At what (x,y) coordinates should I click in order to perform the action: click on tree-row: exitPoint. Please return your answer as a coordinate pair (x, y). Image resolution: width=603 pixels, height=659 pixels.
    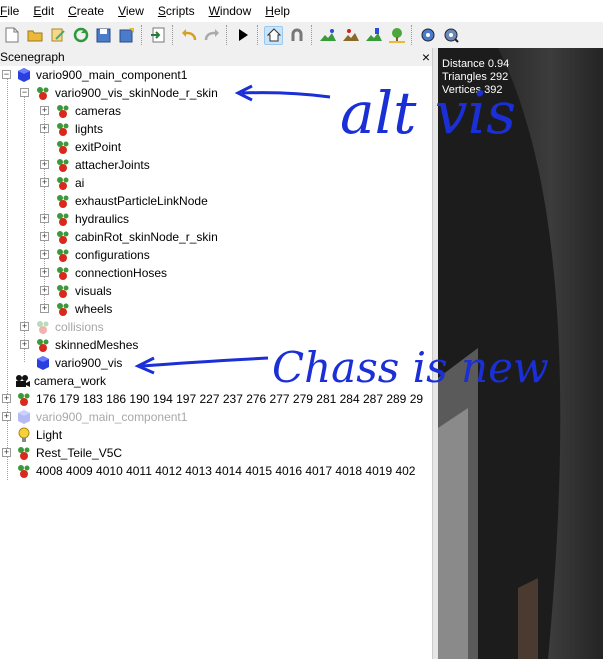
    Looking at the image, I should click on (80, 147).